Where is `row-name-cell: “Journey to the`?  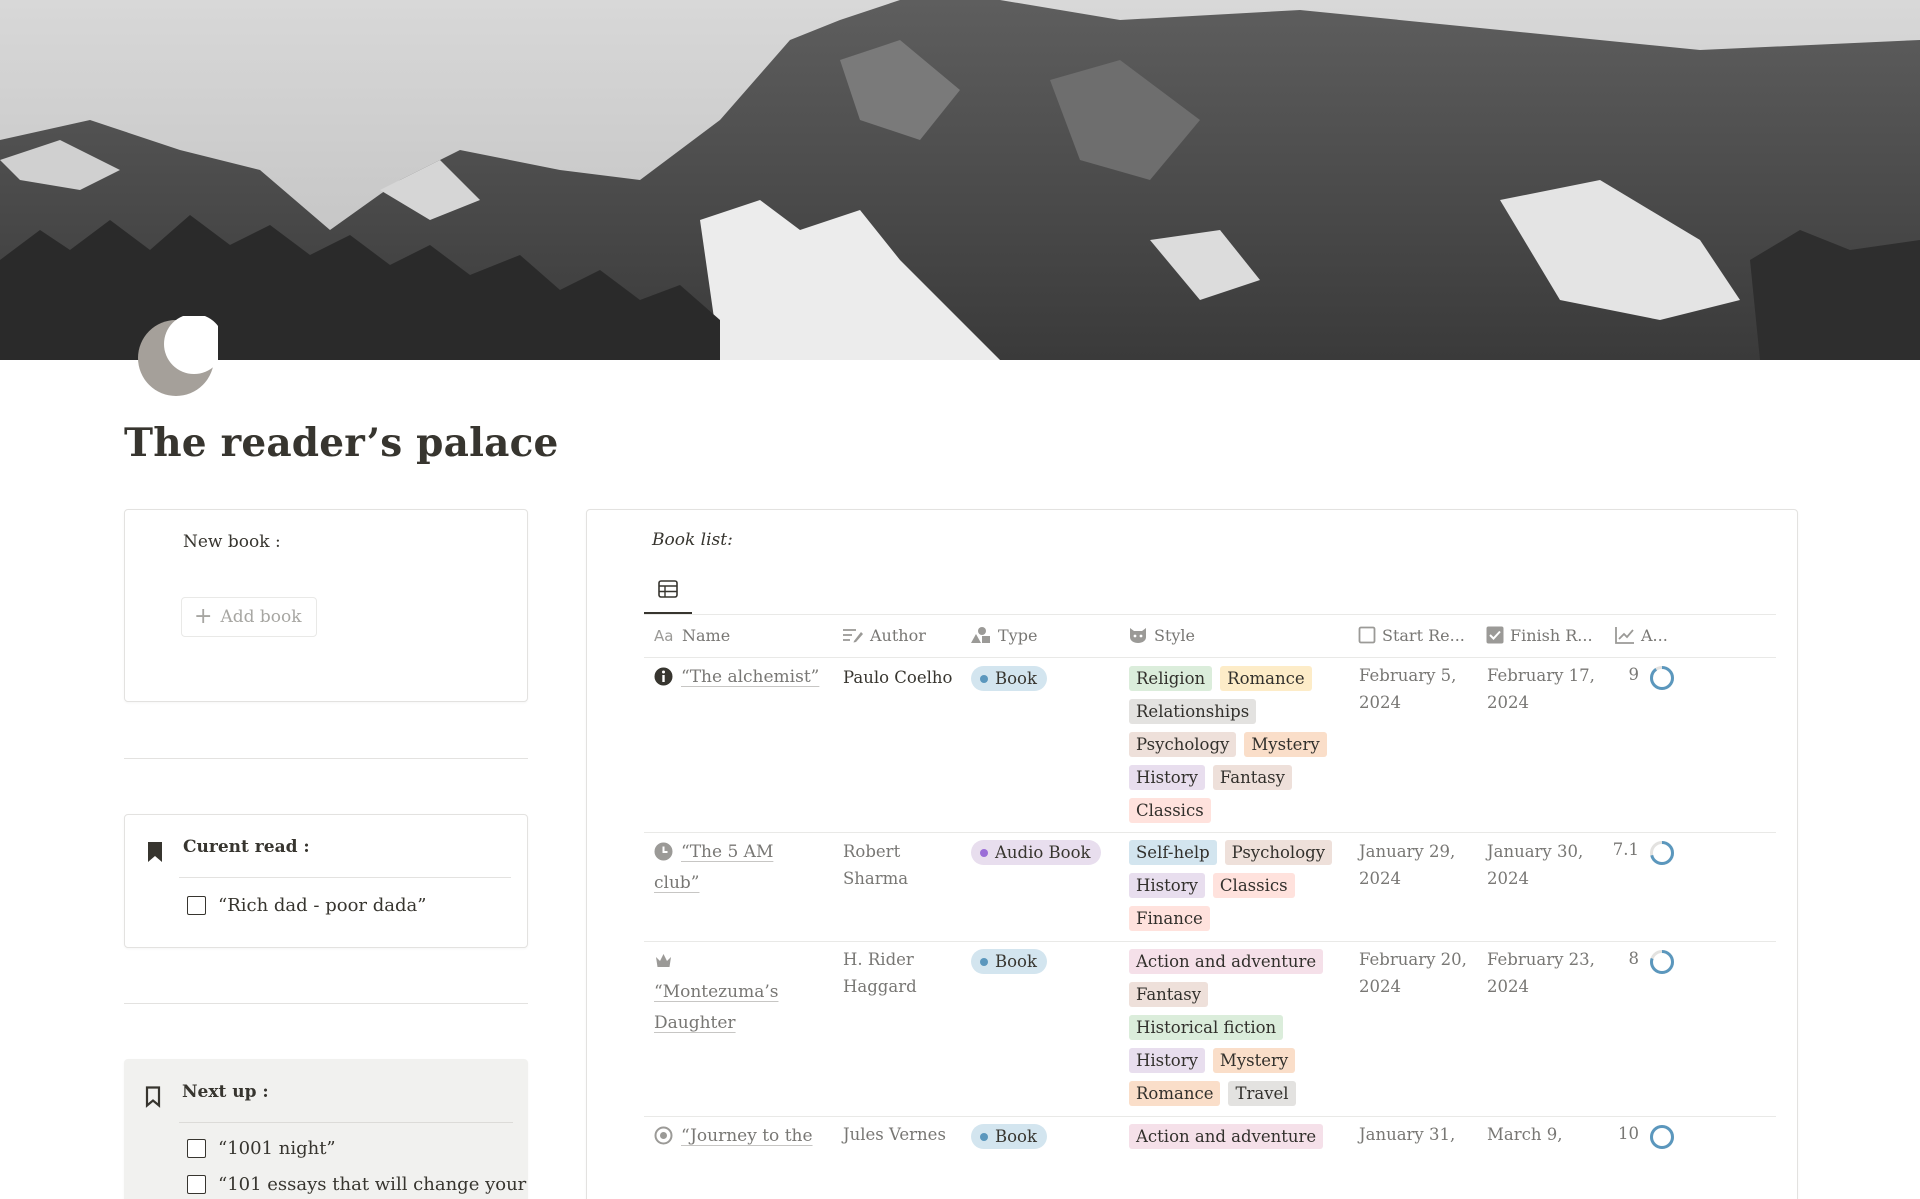 row-name-cell: “Journey to the is located at coordinates (743, 1136).